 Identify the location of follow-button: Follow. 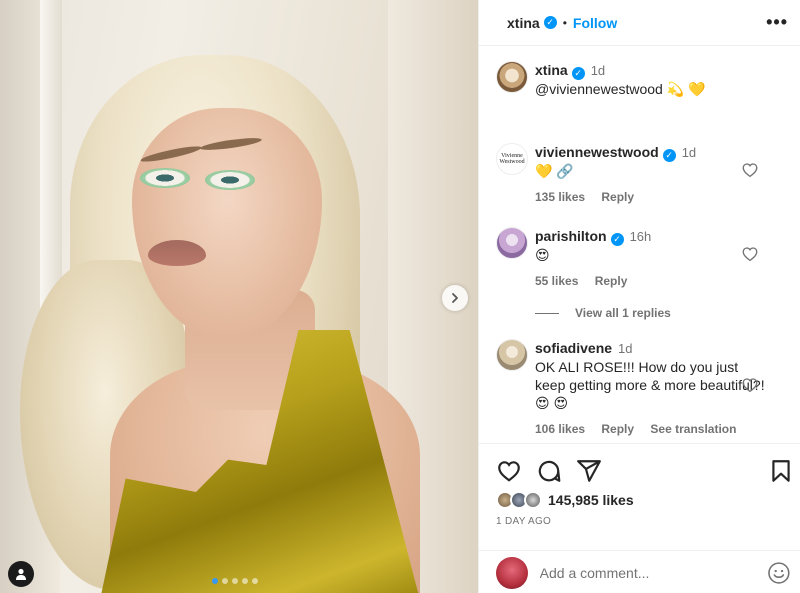
(595, 23).